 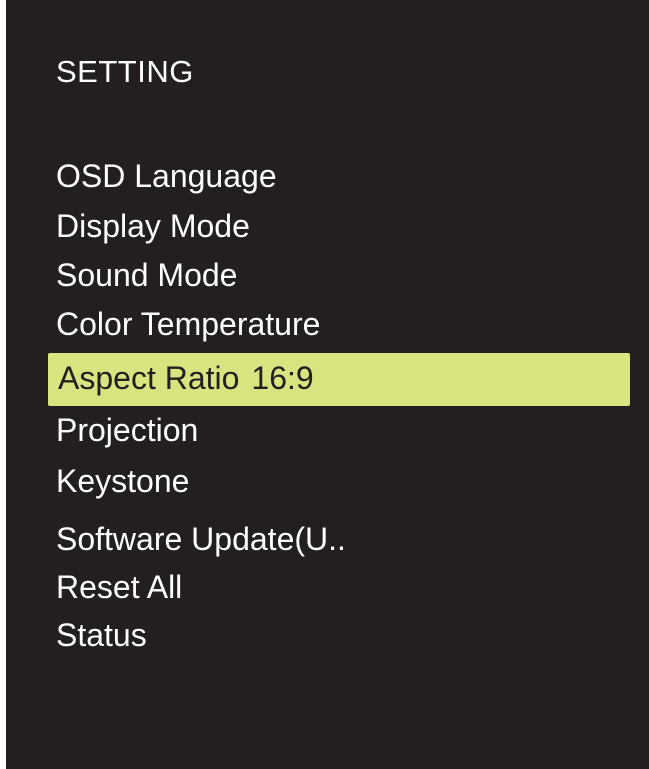 I want to click on menu-item-status: Status, so click(x=338, y=635).